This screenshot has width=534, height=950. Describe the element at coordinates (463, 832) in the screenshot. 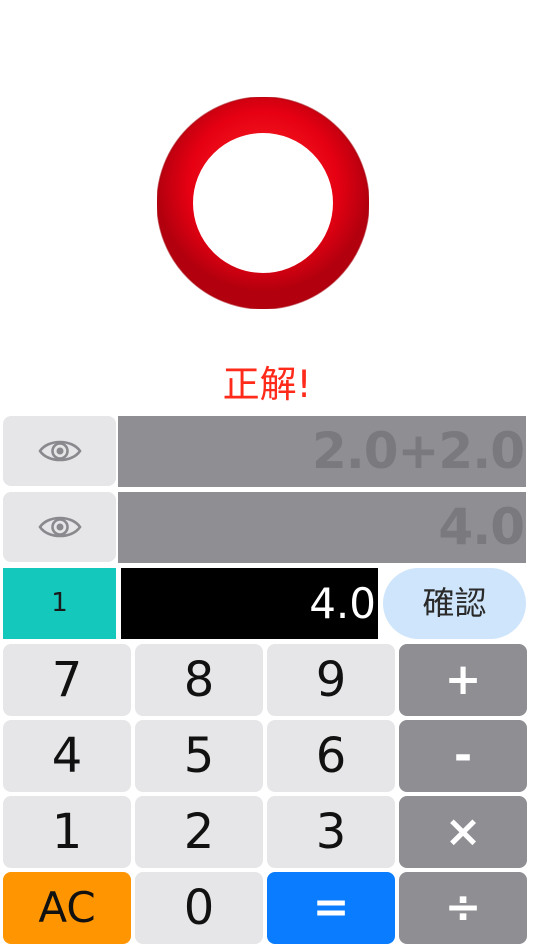

I see `key-multiply: ×` at that location.